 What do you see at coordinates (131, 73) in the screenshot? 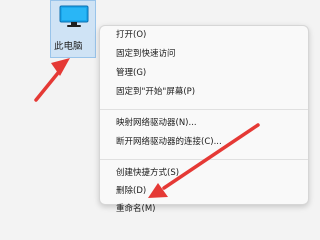
I see `menu-item-manage: 管理(G)` at bounding box center [131, 73].